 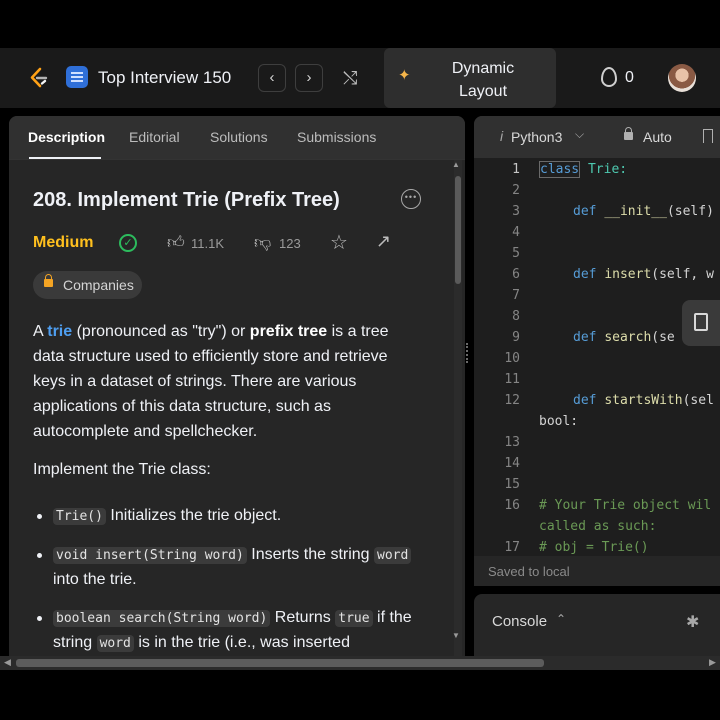 What do you see at coordinates (529, 571) in the screenshot?
I see `saved-status: Saved to local` at bounding box center [529, 571].